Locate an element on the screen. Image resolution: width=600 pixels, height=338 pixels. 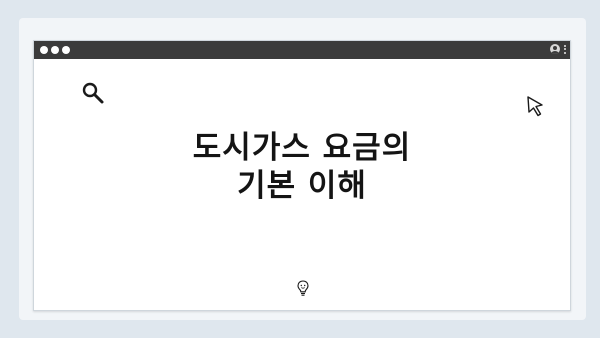
more-vertical-icon is located at coordinates (565, 49).